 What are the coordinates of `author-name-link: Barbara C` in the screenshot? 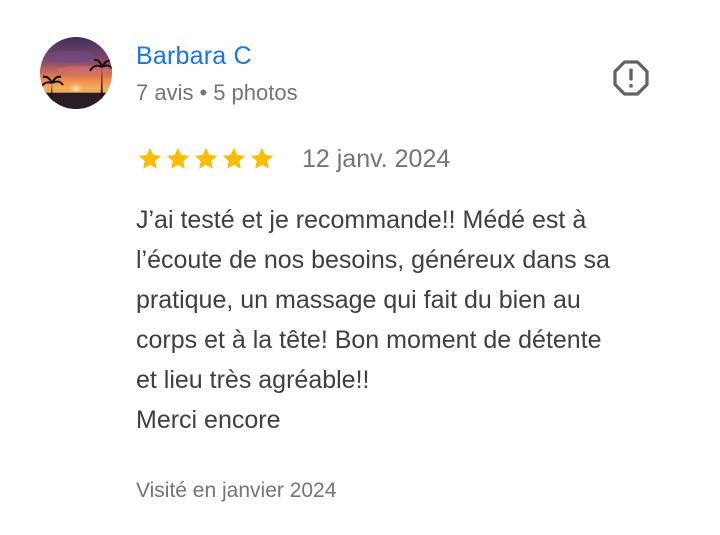 It's located at (194, 56).